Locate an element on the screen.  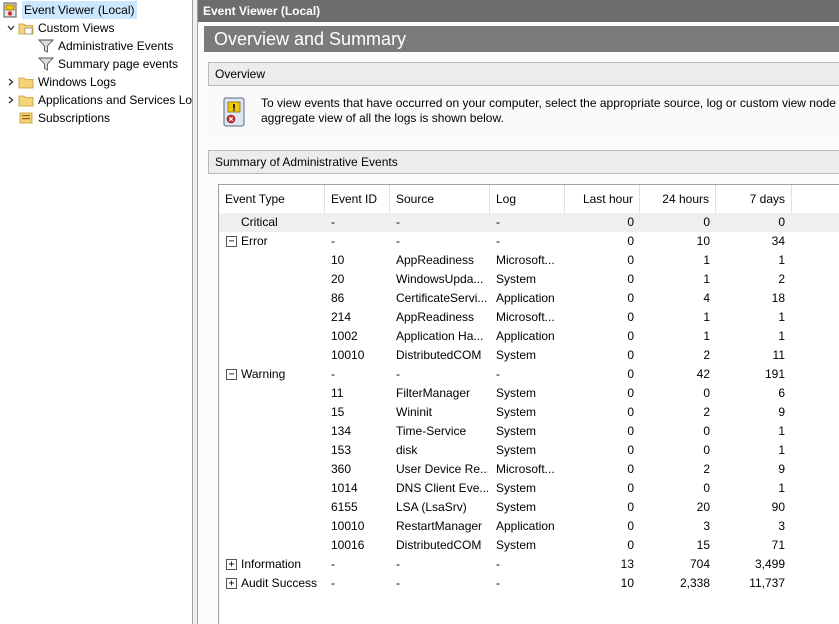
overview-section-header: Overview is located at coordinates (523, 74).